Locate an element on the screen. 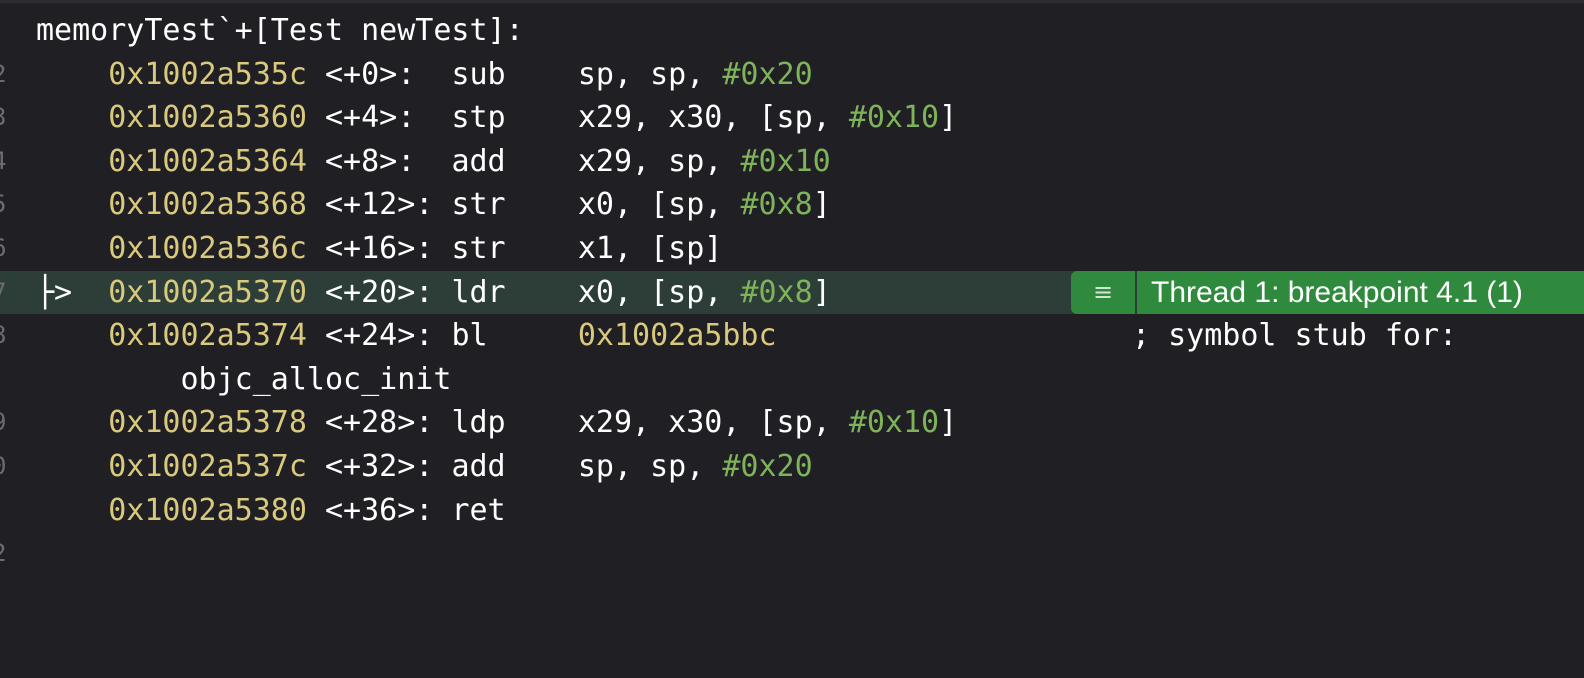  instruction-address: 0x1002a536c is located at coordinates (207, 248).